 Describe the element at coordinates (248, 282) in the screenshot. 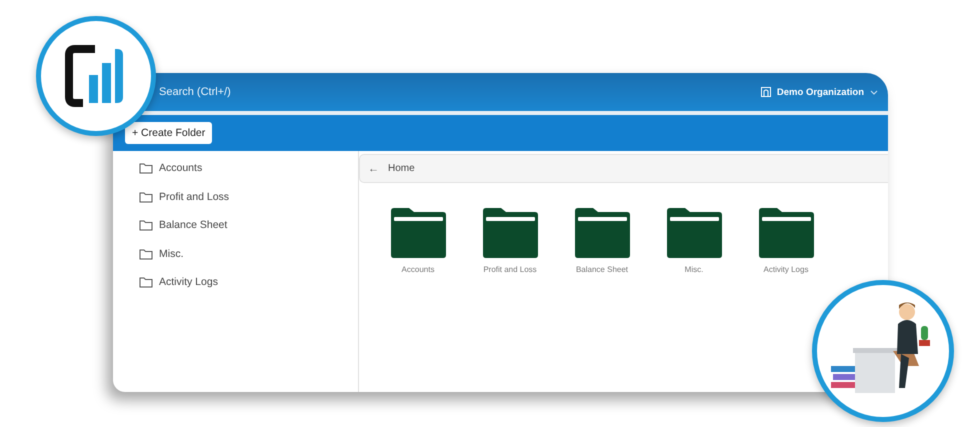

I see `sidebar-item: Activity Logs` at that location.